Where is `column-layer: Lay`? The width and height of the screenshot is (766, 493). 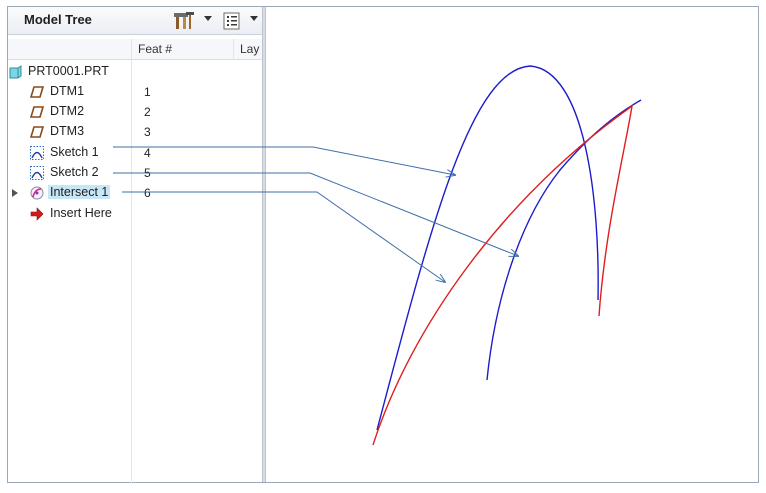 column-layer: Lay is located at coordinates (249, 49).